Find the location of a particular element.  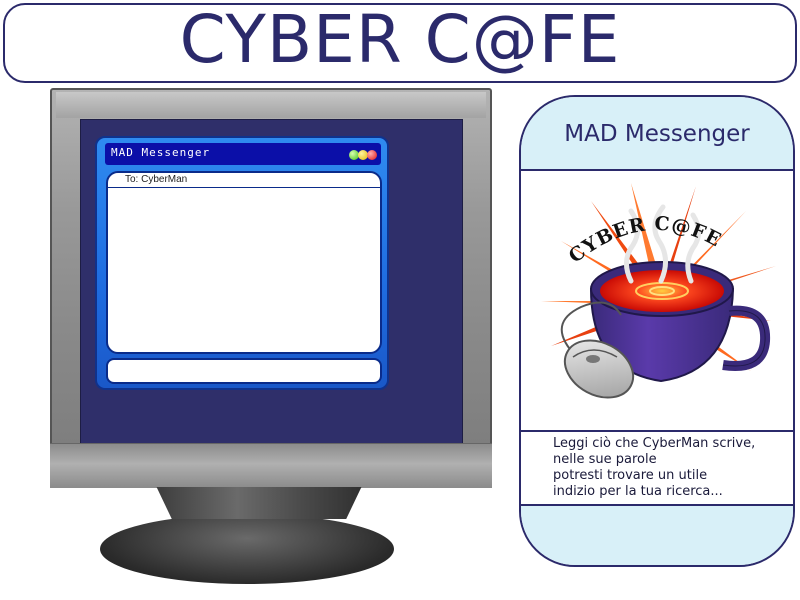

panel-title: MAD Messenger is located at coordinates (657, 134).